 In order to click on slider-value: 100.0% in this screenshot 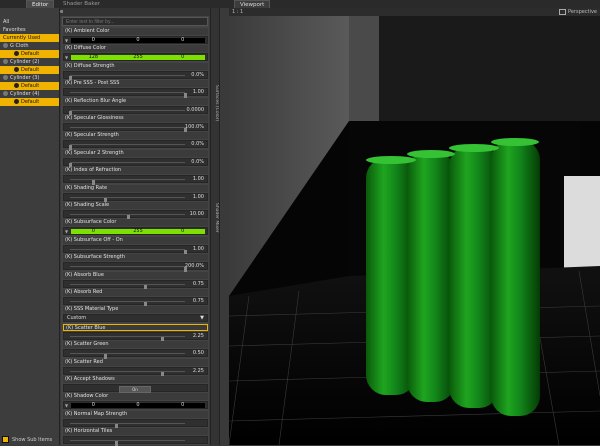, I will do `click(194, 127)`.